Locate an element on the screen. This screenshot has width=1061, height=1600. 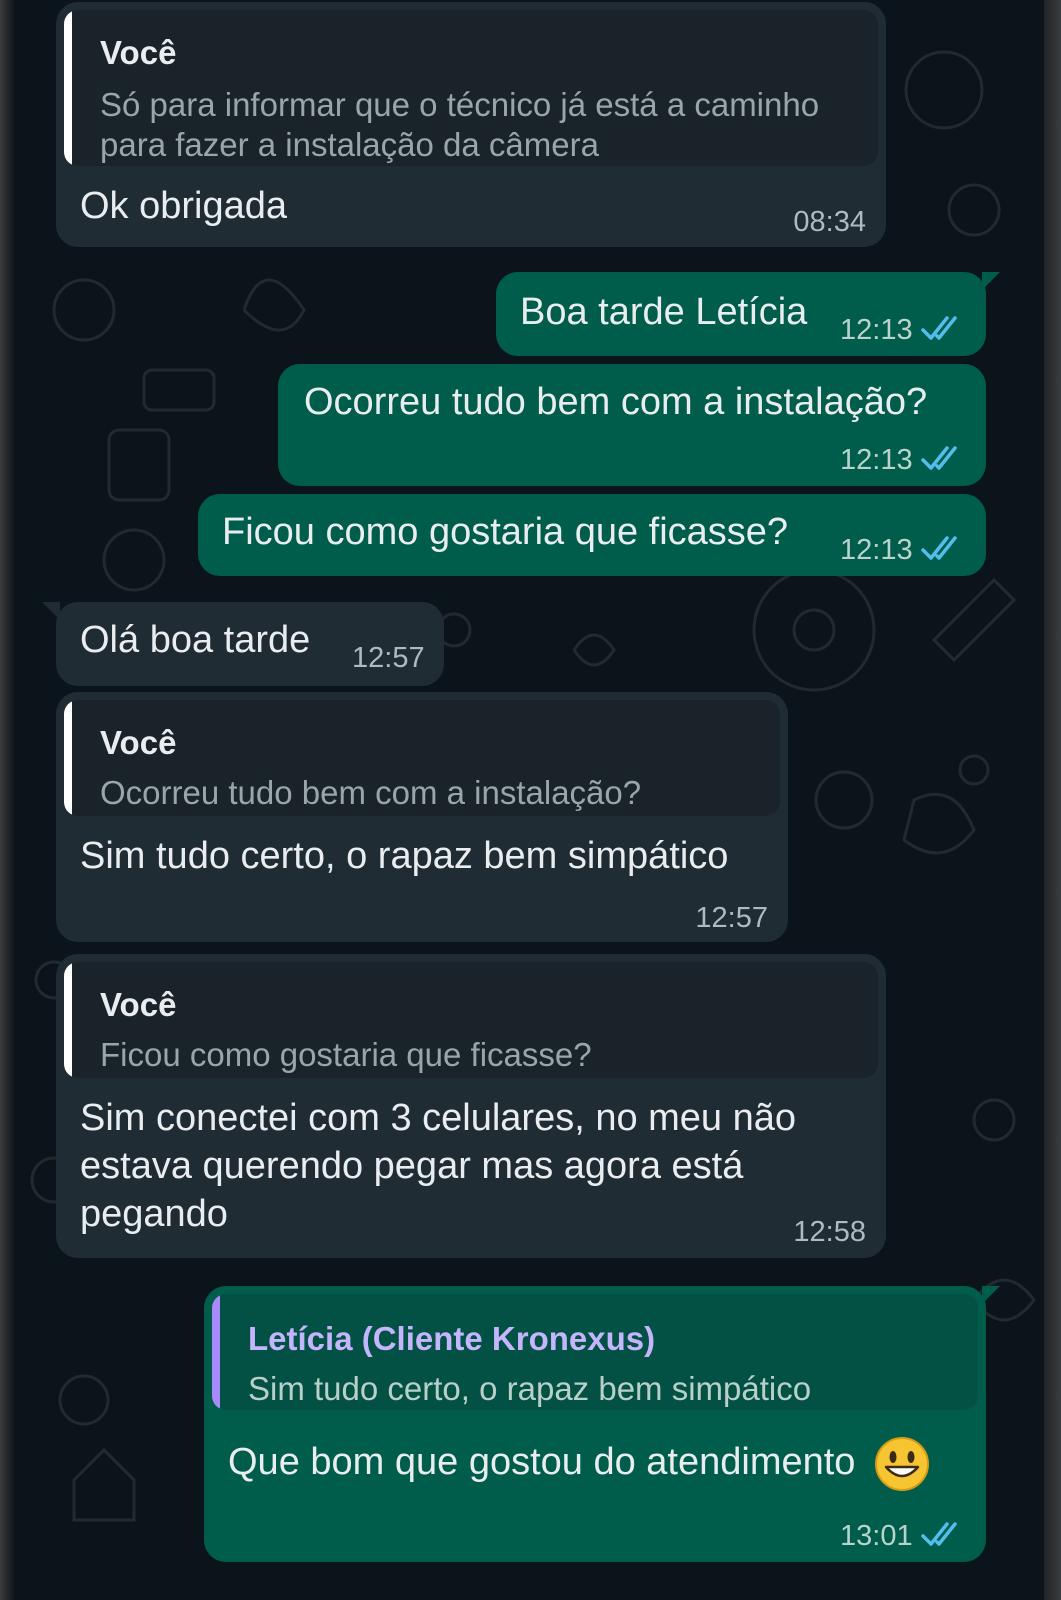
message-text: Que bom que gostou do atendimento is located at coordinates (579, 1464).